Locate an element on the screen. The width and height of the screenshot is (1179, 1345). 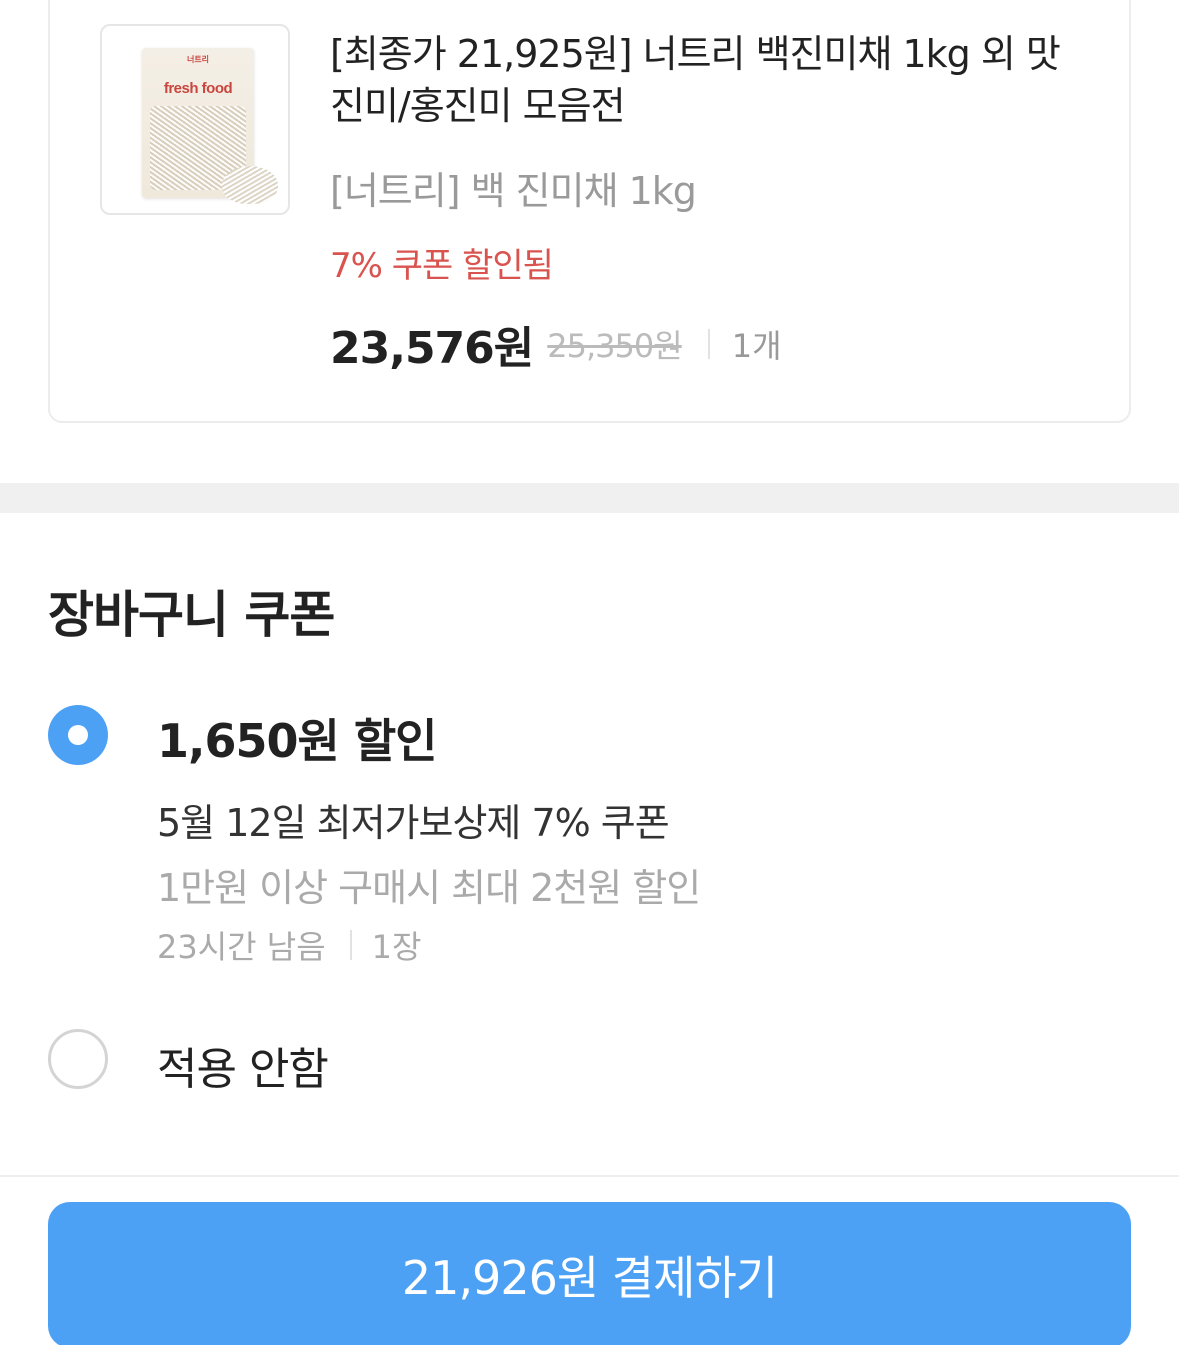
quantity: 1개 is located at coordinates (756, 346).